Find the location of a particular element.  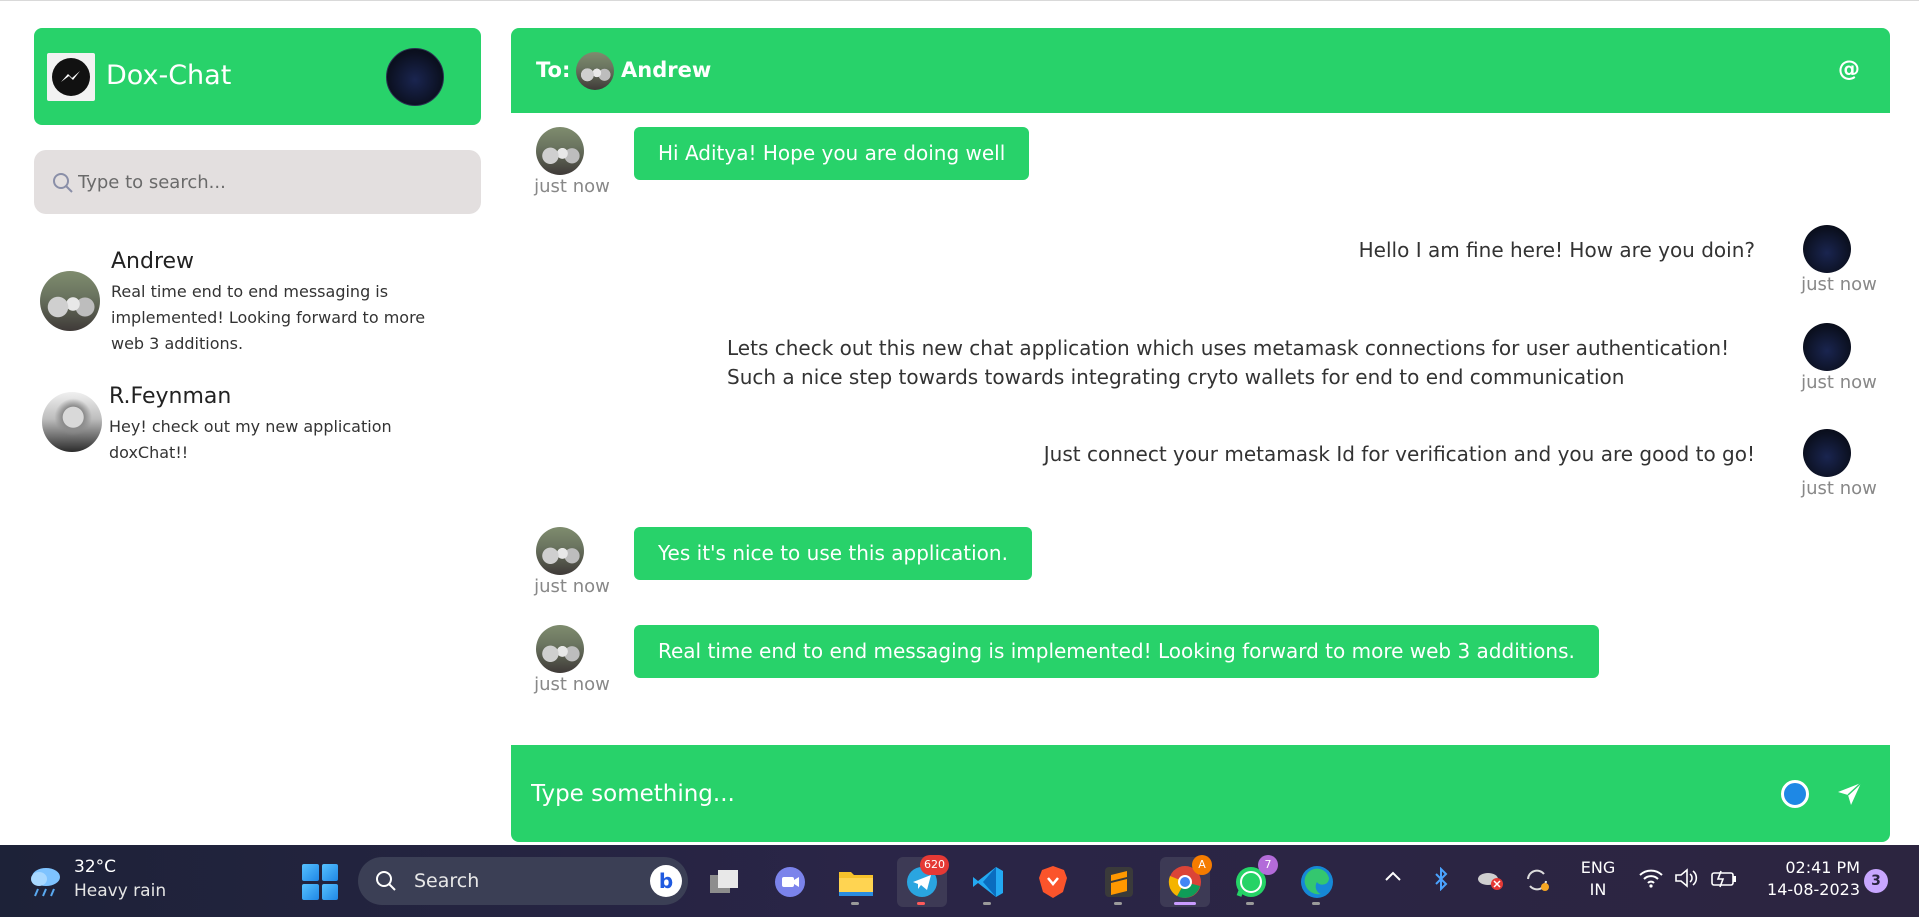

clock: 02:41 PM 14-08-2023 is located at coordinates (1810, 879).